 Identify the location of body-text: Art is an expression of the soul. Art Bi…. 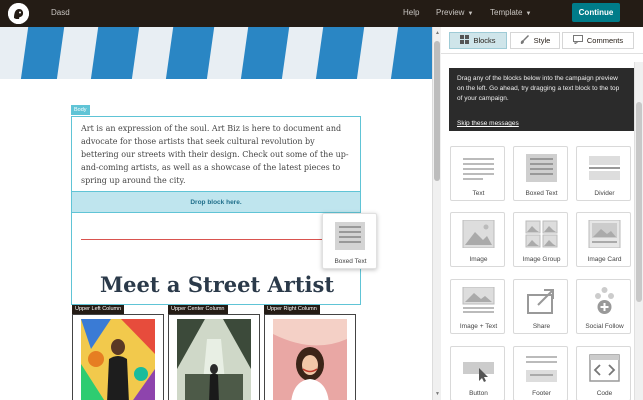
(215, 154).